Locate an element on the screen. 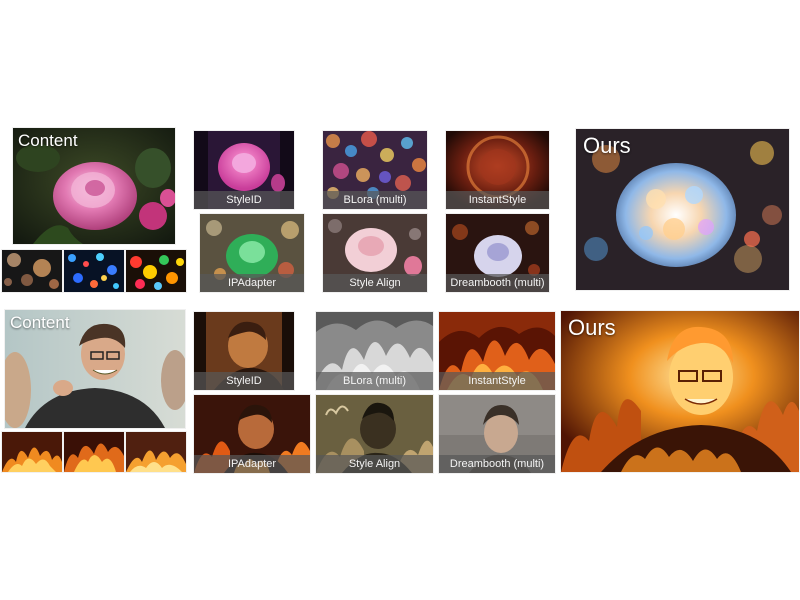  row2-blora-caption: BLora (multi) is located at coordinates (374, 381).